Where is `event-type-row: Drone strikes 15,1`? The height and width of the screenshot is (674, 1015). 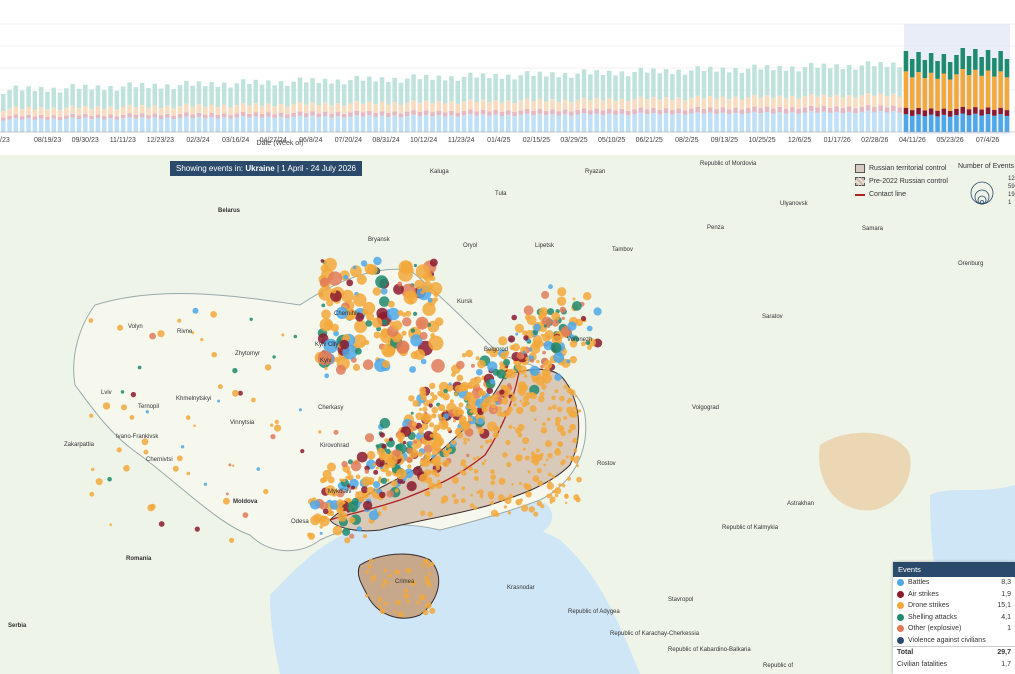
event-type-row: Drone strikes 15,1 is located at coordinates (954, 606).